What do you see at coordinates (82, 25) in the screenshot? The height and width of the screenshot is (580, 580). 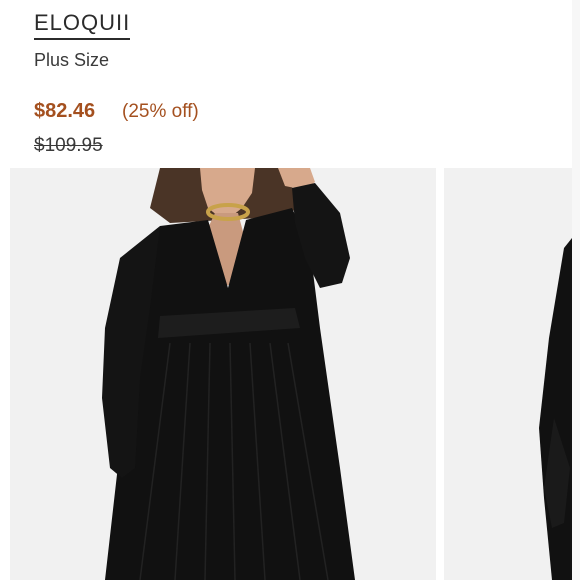 I see `brand-link: ELOQUII` at bounding box center [82, 25].